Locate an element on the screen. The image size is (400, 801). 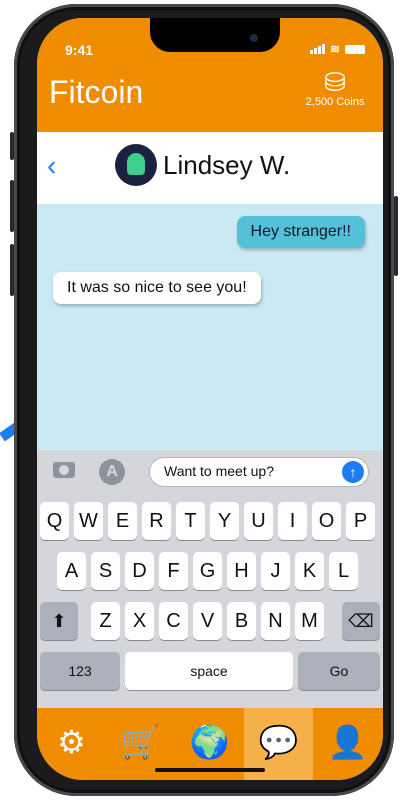
front-camera is located at coordinates (254, 38).